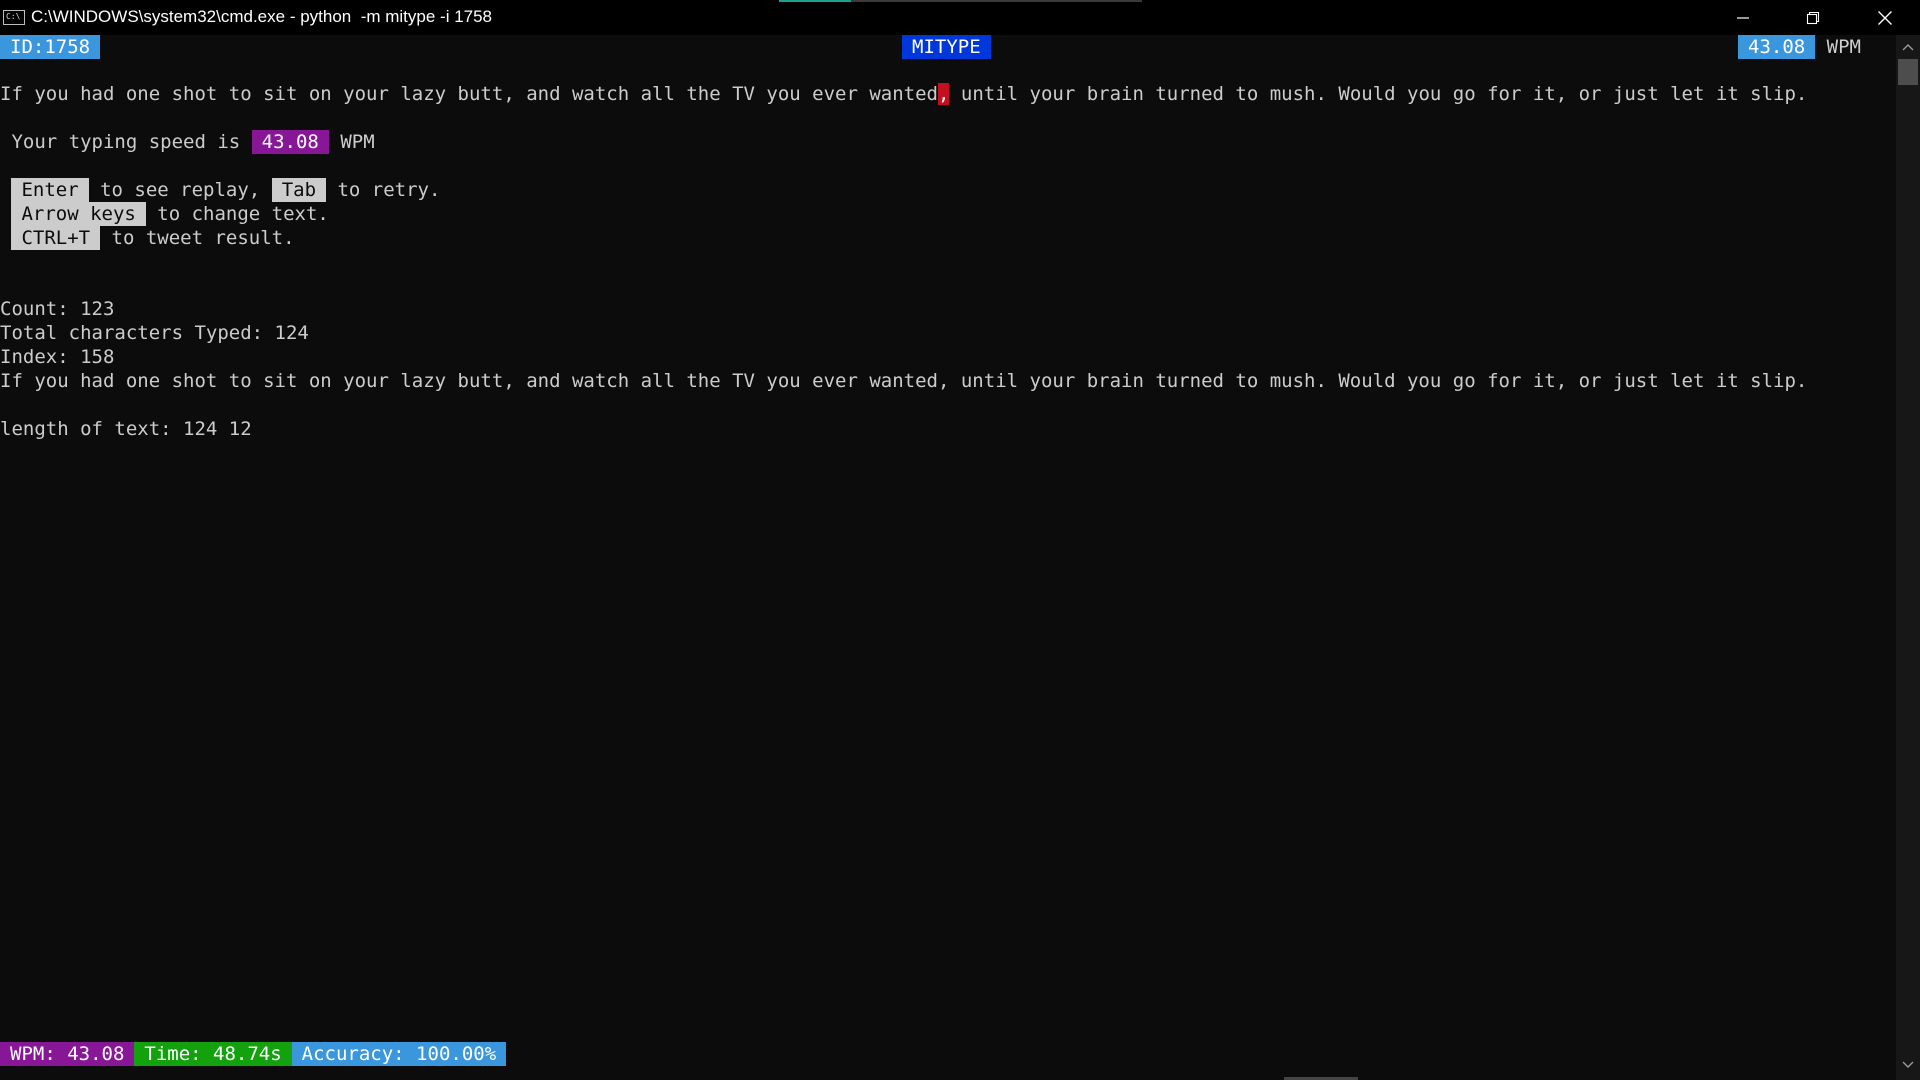 This screenshot has height=1080, width=1920. I want to click on app-name-badge: MITYPE, so click(946, 47).